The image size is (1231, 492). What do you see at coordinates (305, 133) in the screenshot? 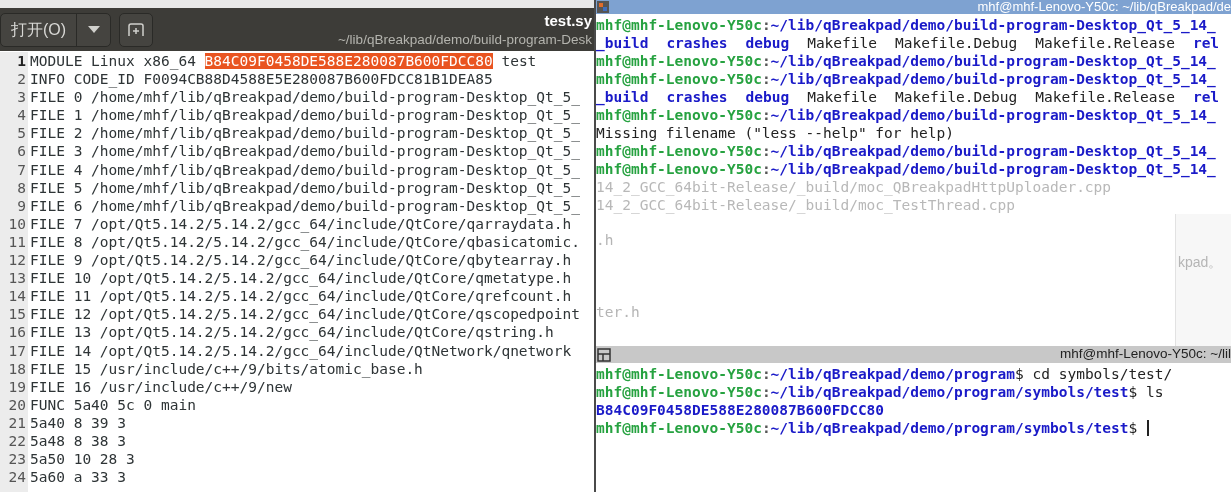
I see `code-line: FILE 2 /home/mhf/lib/qBreakpad/demo/build-program-Desktop_Qt_5_` at bounding box center [305, 133].